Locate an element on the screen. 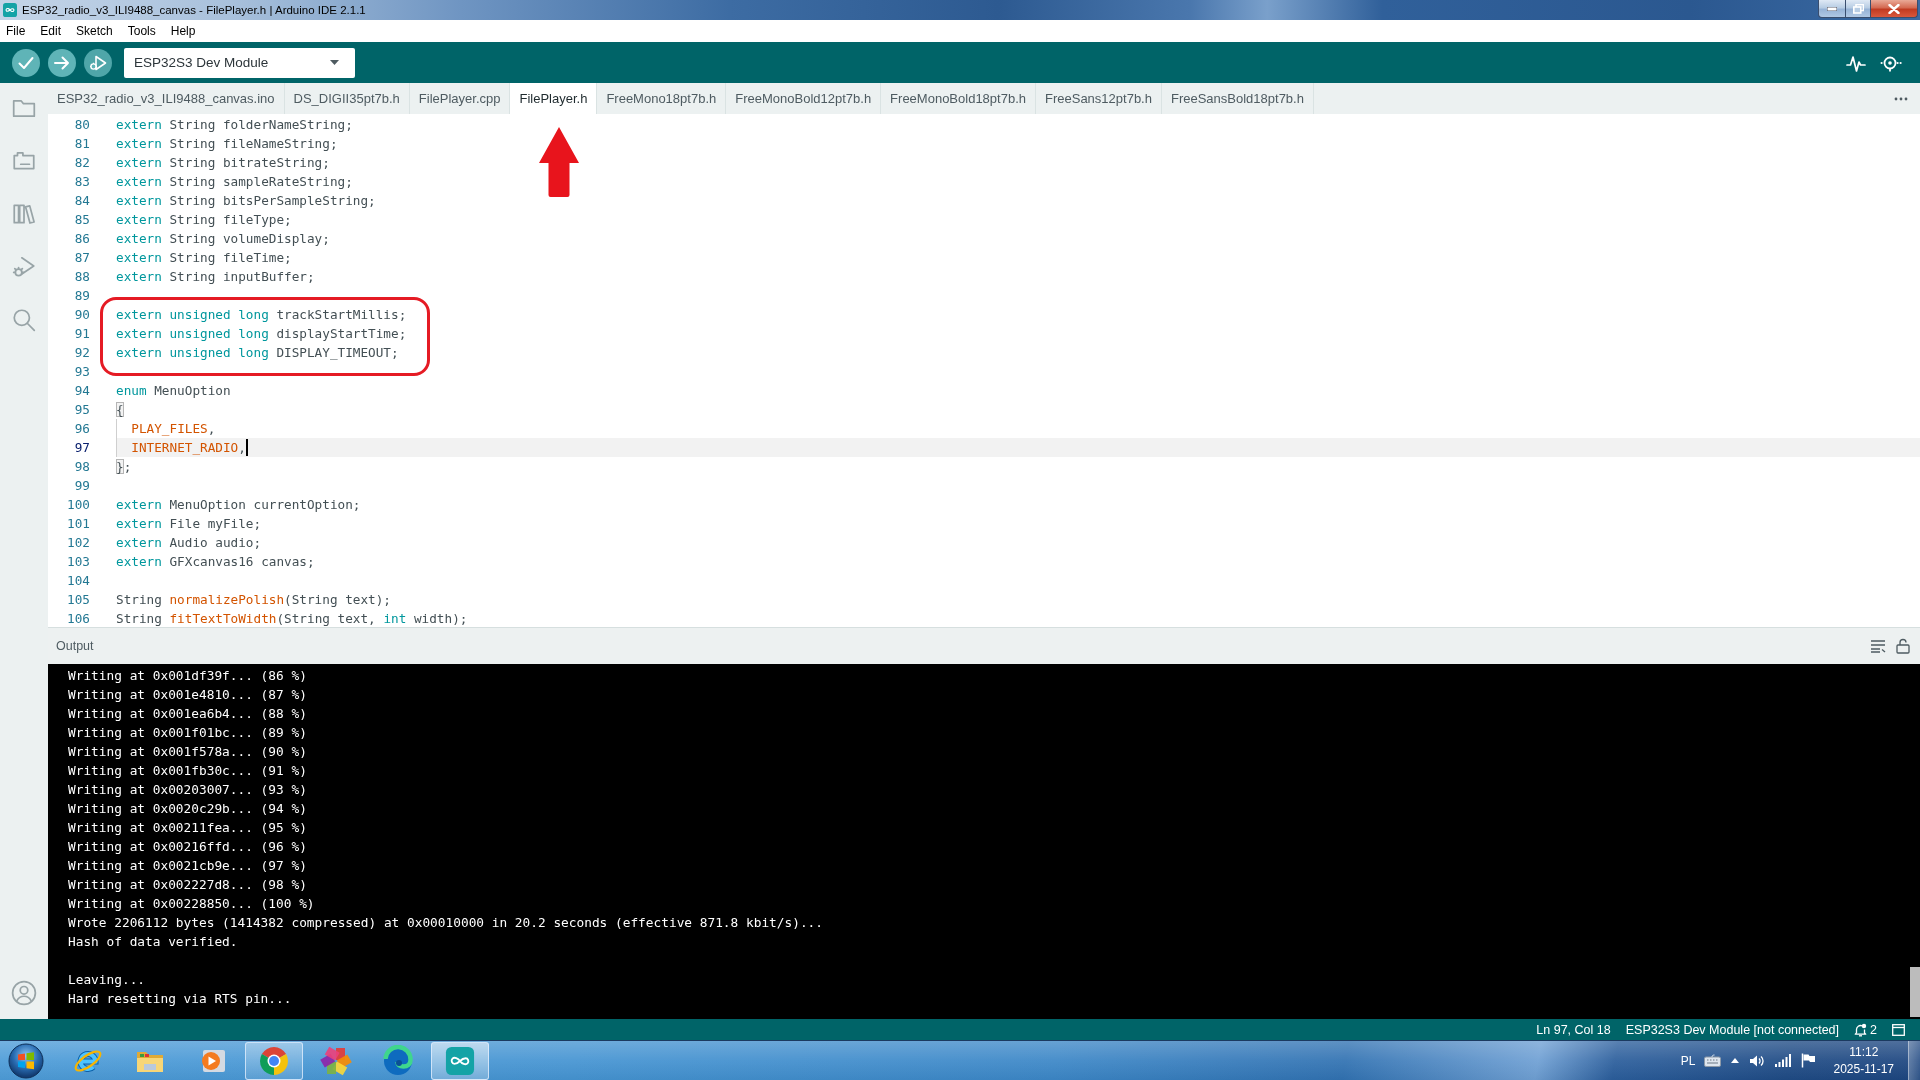 Image resolution: width=1920 pixels, height=1080 pixels. keyboard-icon is located at coordinates (1712, 1060).